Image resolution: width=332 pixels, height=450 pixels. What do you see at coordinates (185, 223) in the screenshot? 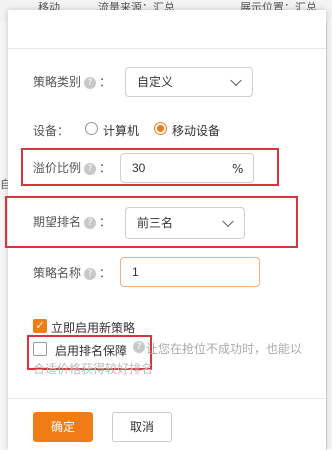
I see `expected-rank-select: 前三名` at bounding box center [185, 223].